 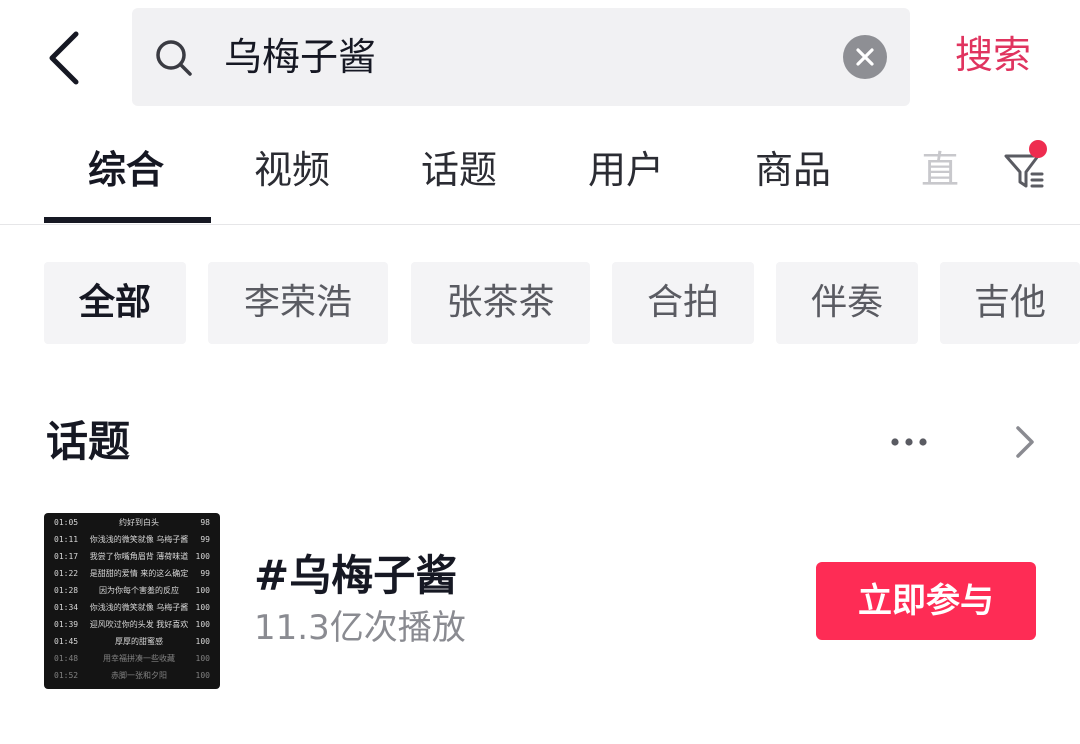 I want to click on search-button: 搜索, so click(x=993, y=55).